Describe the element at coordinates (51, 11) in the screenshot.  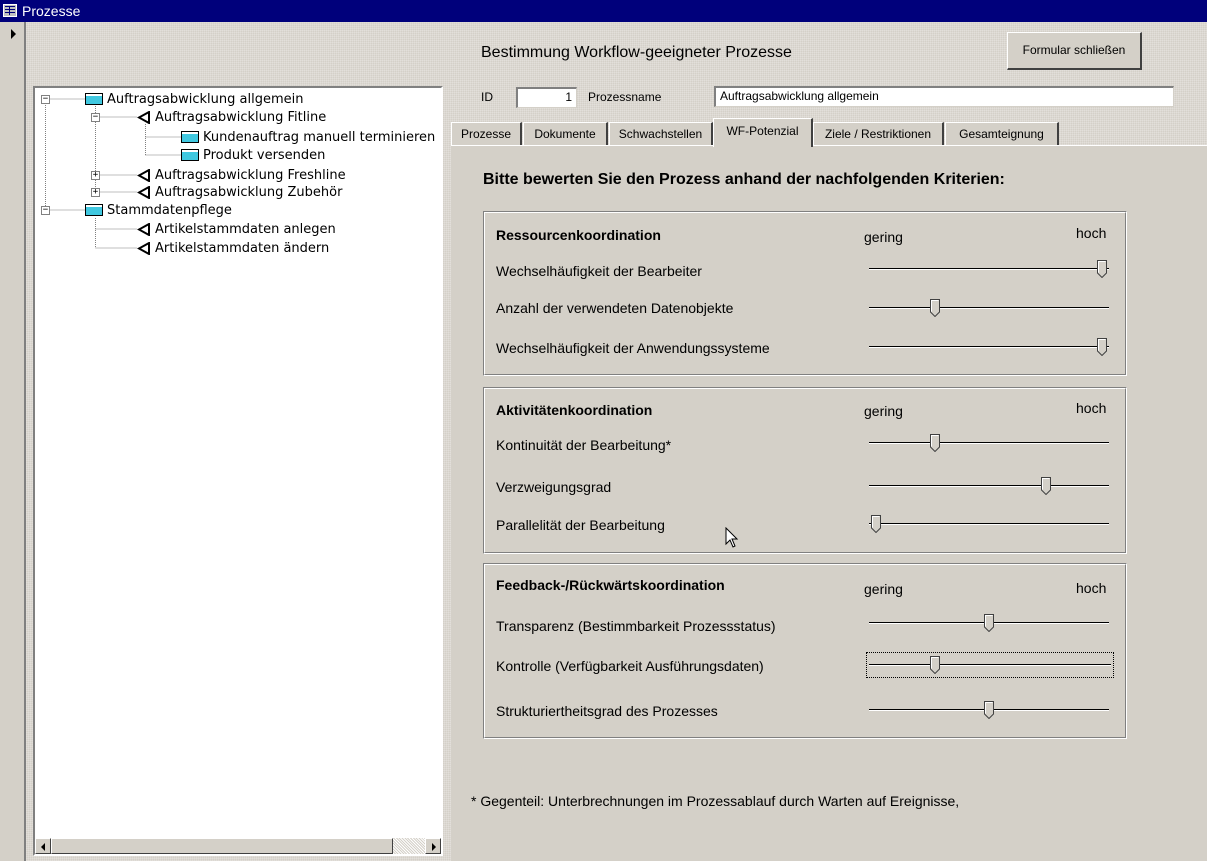
I see `window-title: Prozesse` at that location.